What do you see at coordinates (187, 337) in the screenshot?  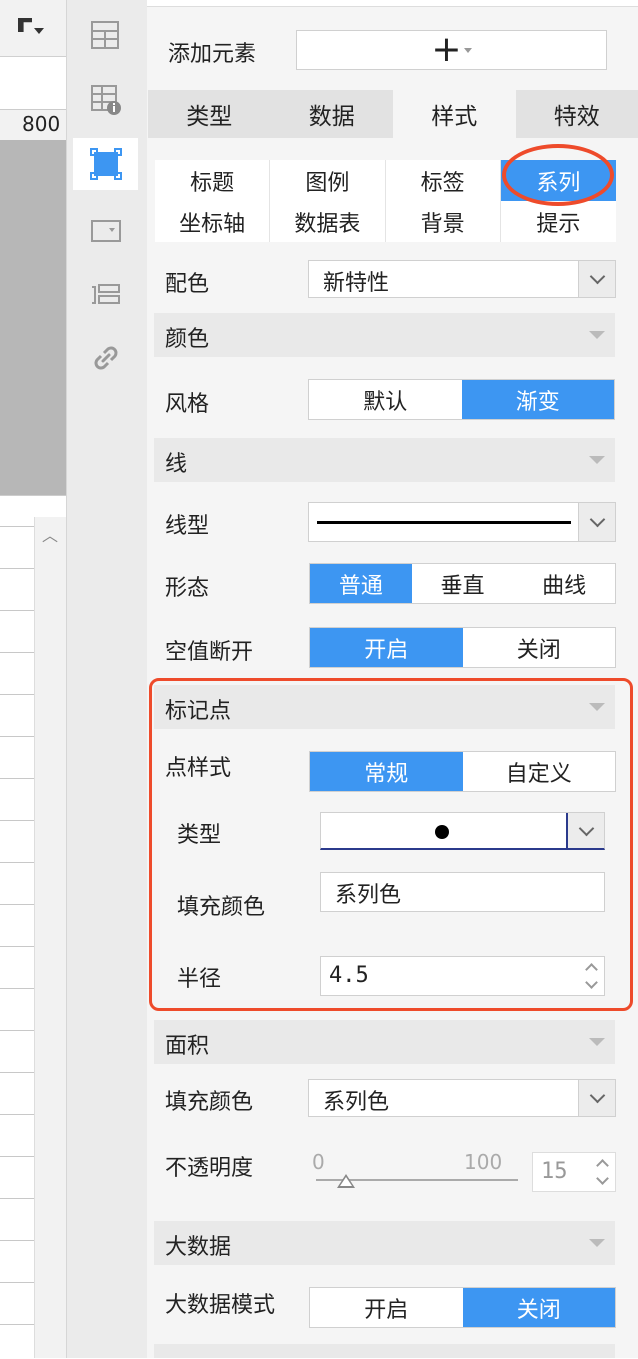 I see `section-color-title: 颜色` at bounding box center [187, 337].